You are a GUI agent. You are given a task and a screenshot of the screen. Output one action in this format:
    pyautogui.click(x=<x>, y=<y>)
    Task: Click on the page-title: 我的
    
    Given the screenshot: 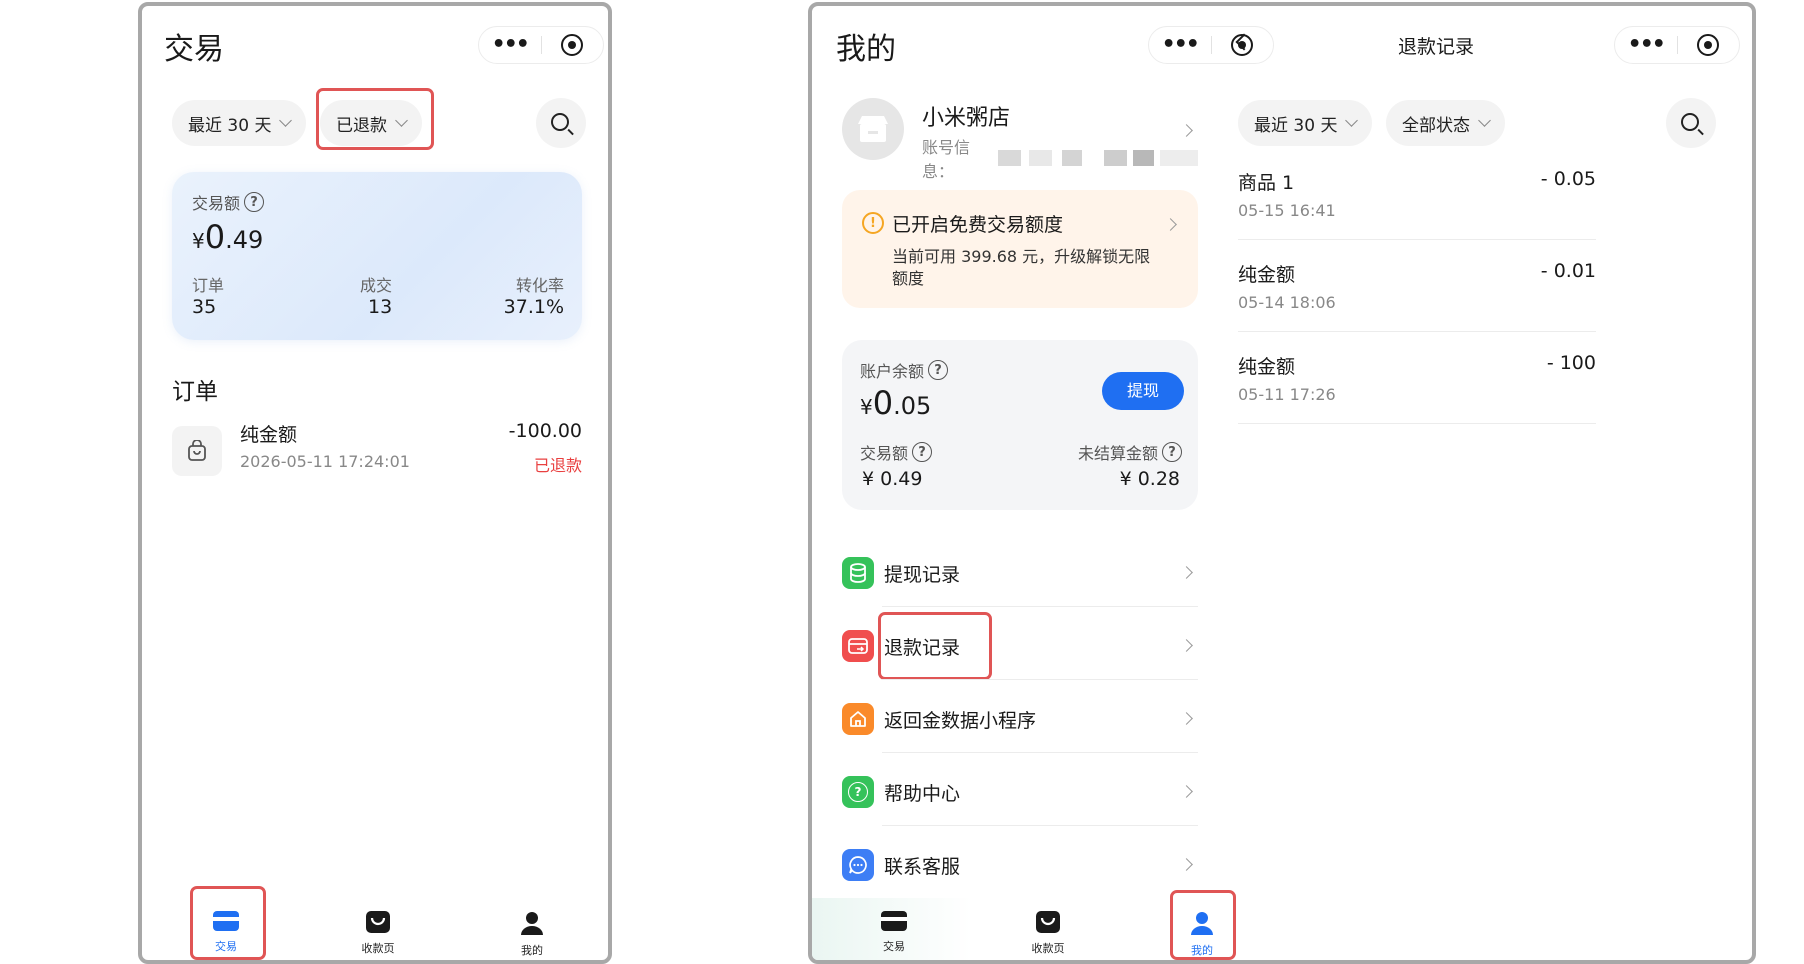 What is the action you would take?
    pyautogui.click(x=866, y=49)
    